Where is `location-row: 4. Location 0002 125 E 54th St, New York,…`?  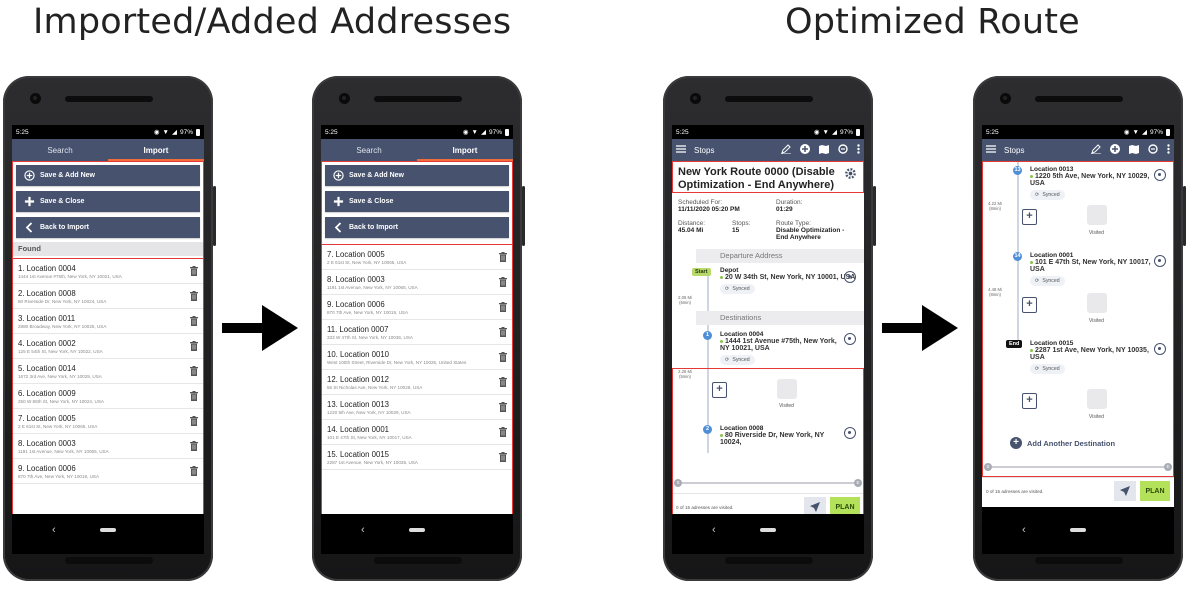 location-row: 4. Location 0002 125 E 54th St, New York,… is located at coordinates (108, 346).